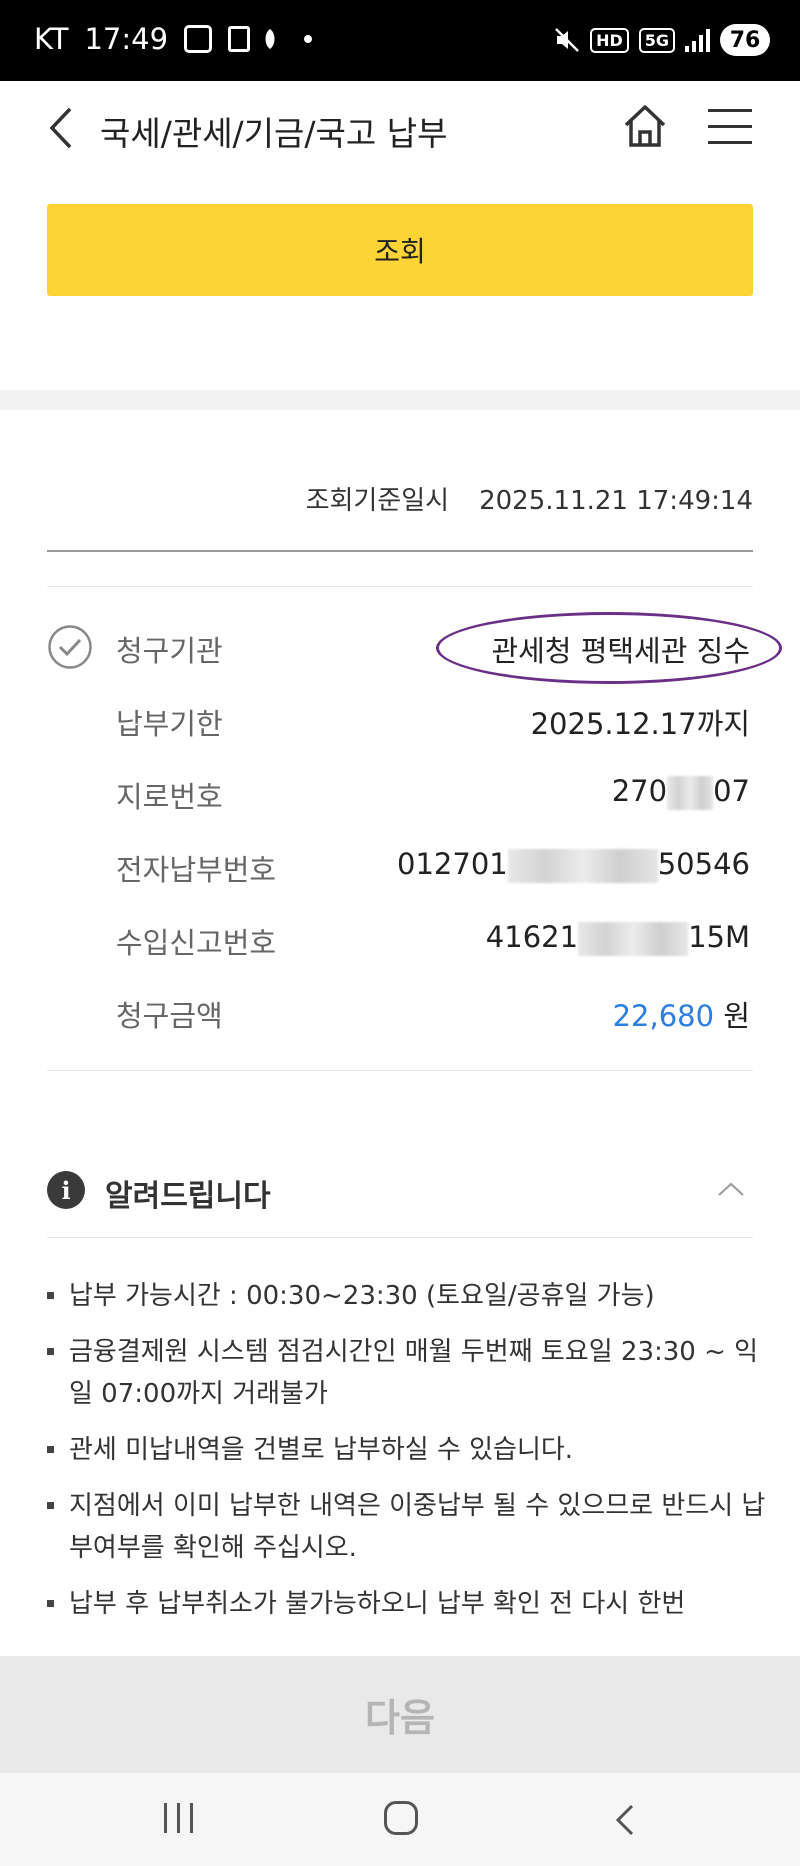 This screenshot has width=800, height=1866. I want to click on bill-row-due-date: 납부기한 2025.12.17까지, so click(434, 720).